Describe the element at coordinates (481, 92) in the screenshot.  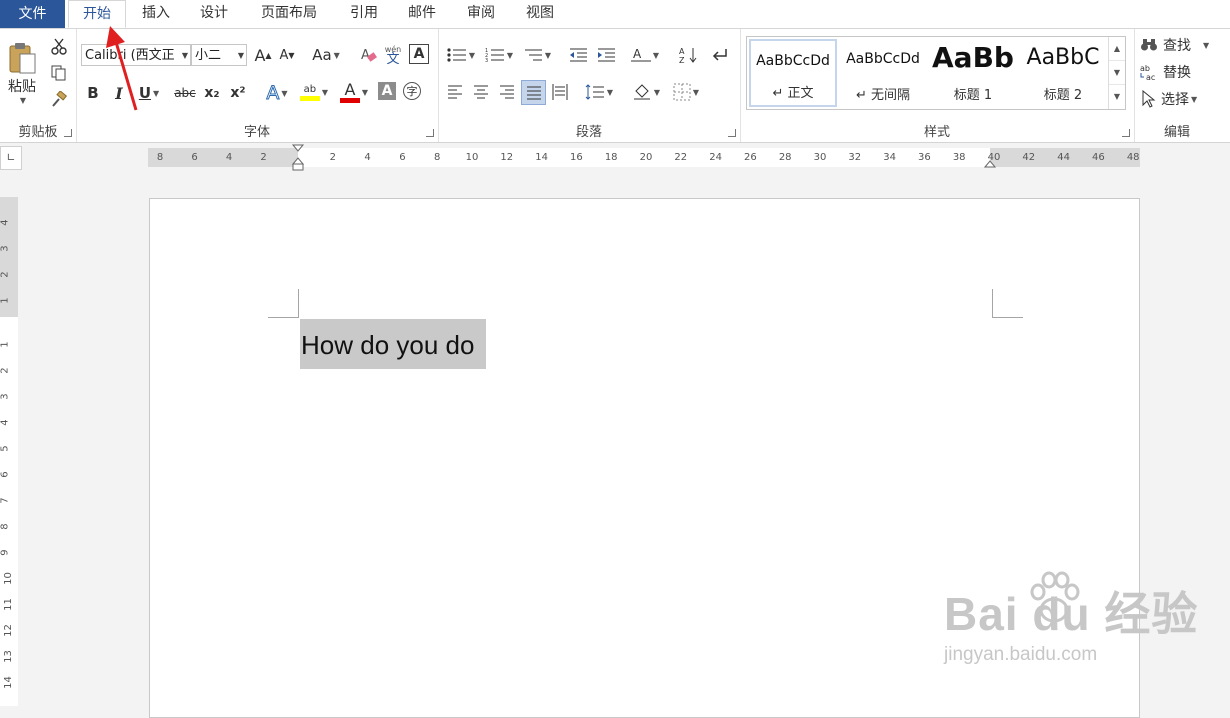
I see `align-center-button` at that location.